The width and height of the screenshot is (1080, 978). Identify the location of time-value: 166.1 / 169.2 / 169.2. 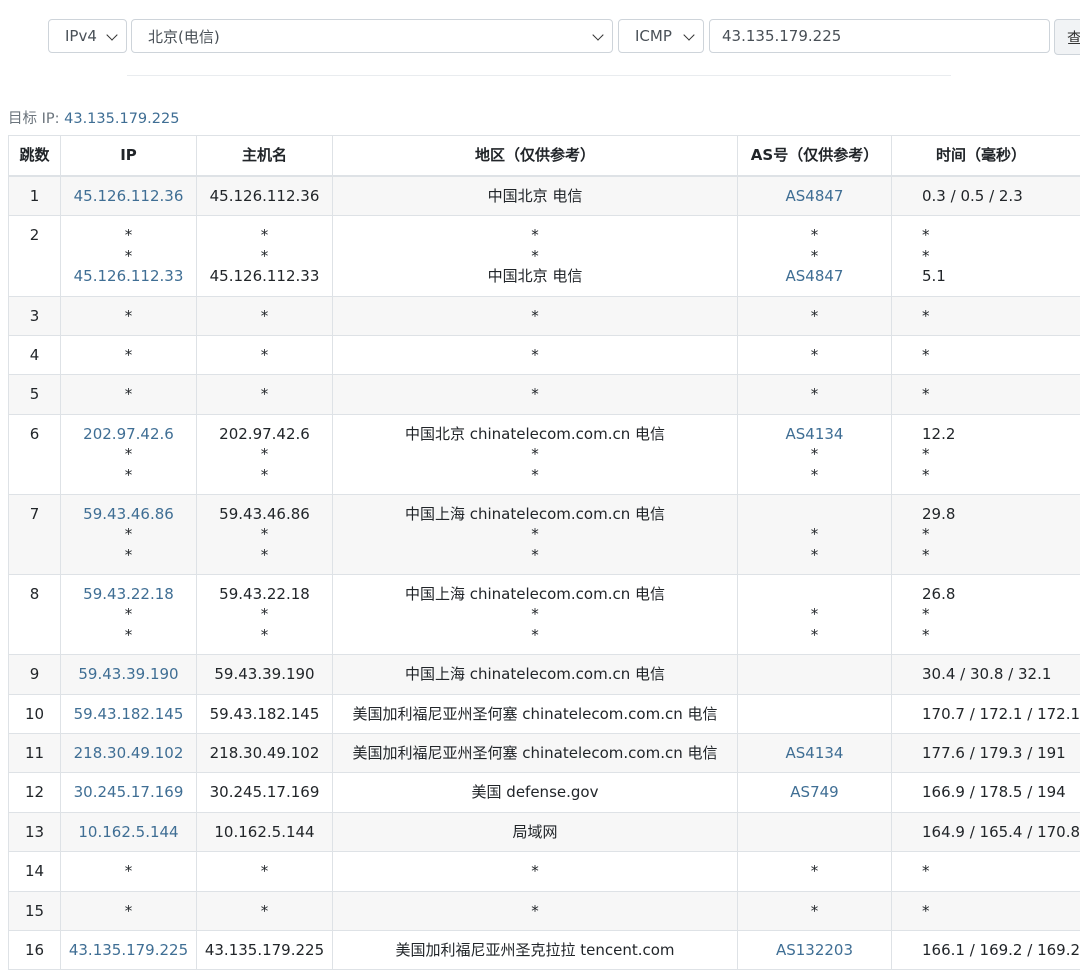
(1001, 949).